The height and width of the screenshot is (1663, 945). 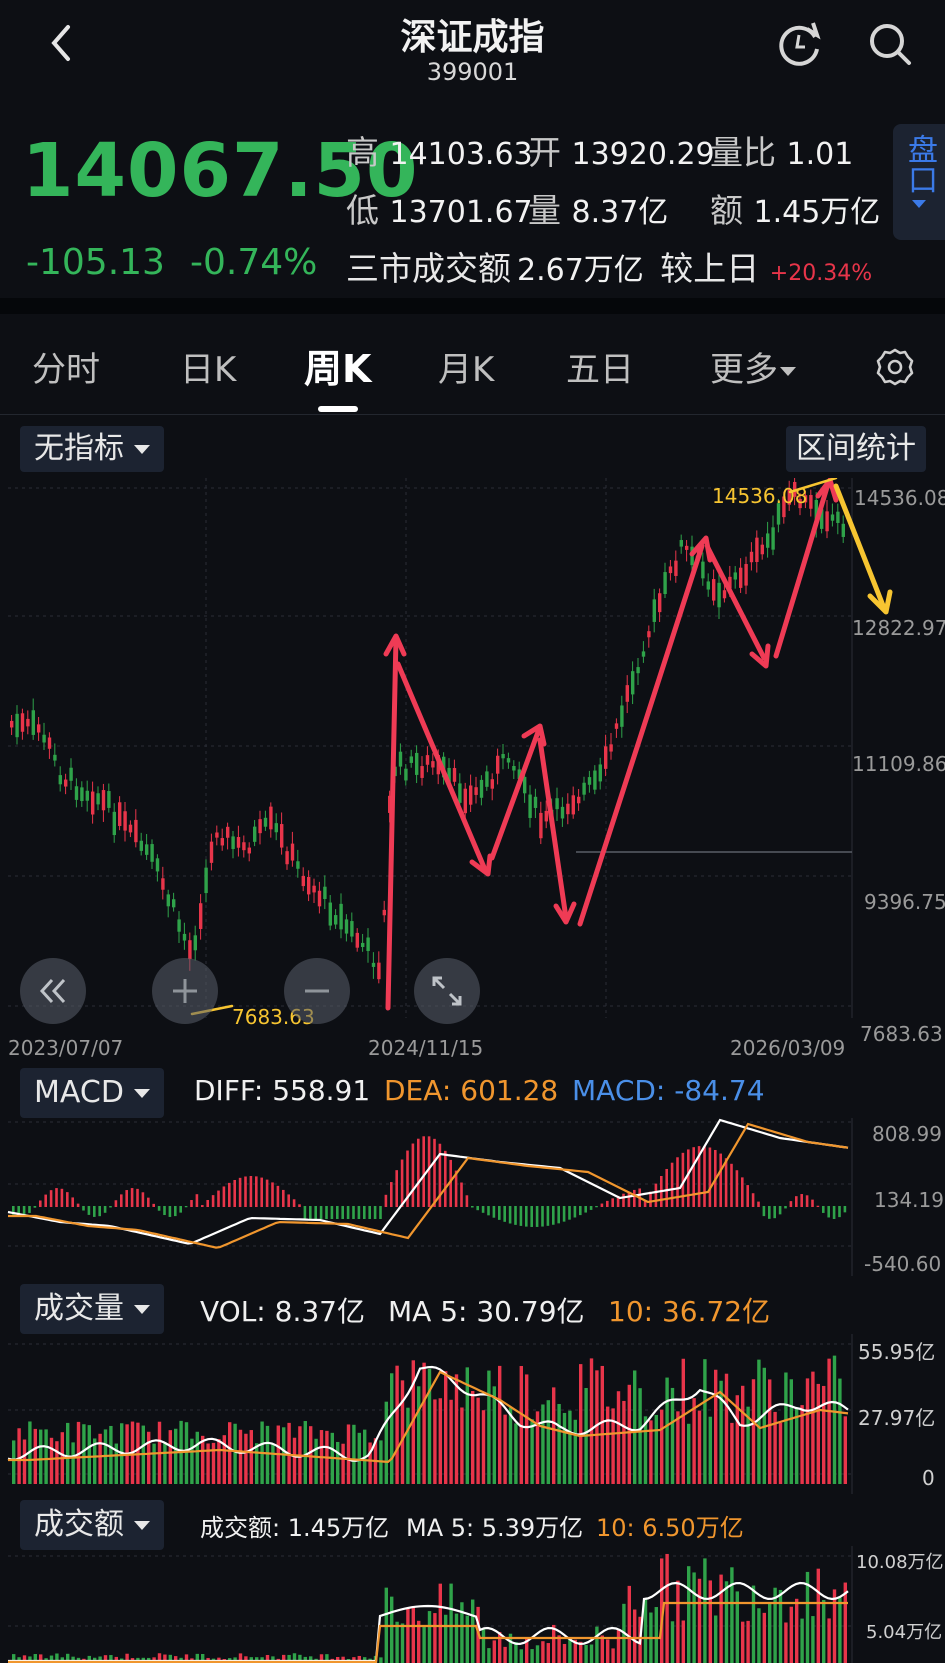 What do you see at coordinates (600, 366) in the screenshot?
I see `tab-five-day: 五日` at bounding box center [600, 366].